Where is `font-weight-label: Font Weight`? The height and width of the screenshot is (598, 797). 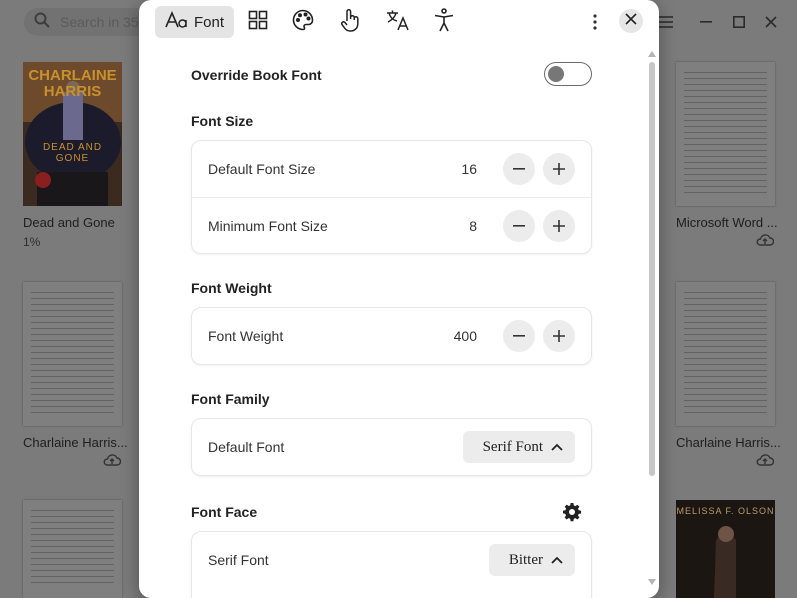
font-weight-label: Font Weight is located at coordinates (246, 336).